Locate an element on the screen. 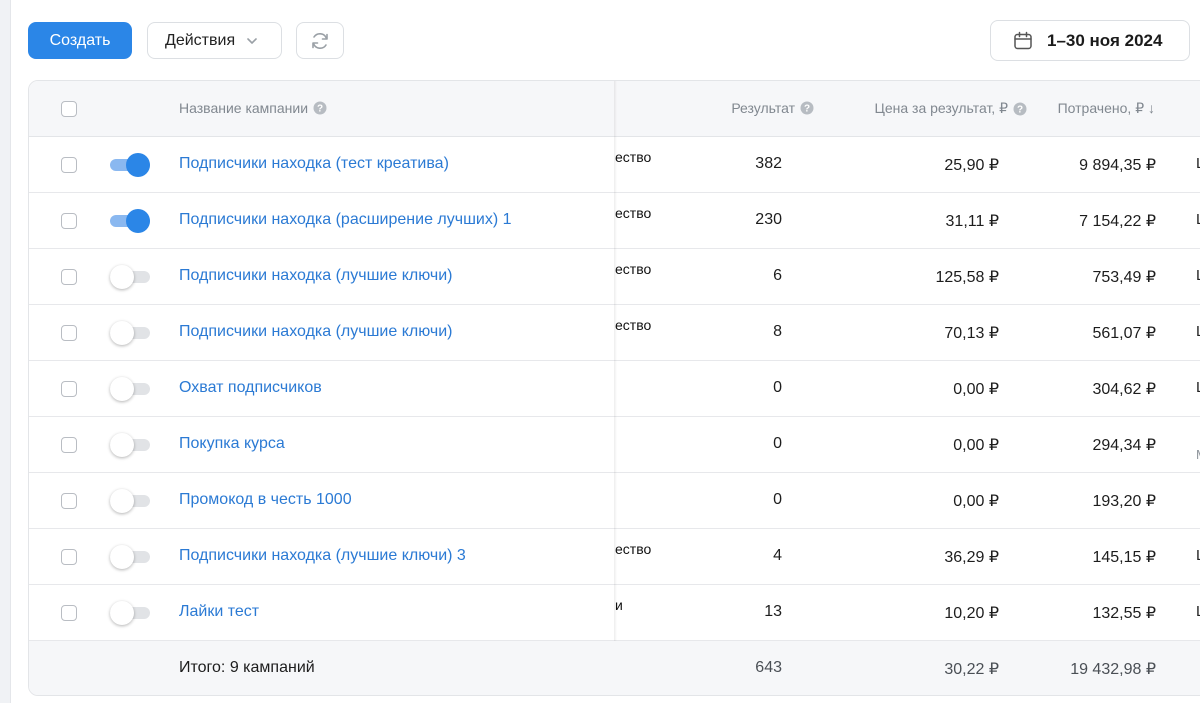 The width and height of the screenshot is (1200, 703). actions-dropdown: Действия is located at coordinates (214, 40).